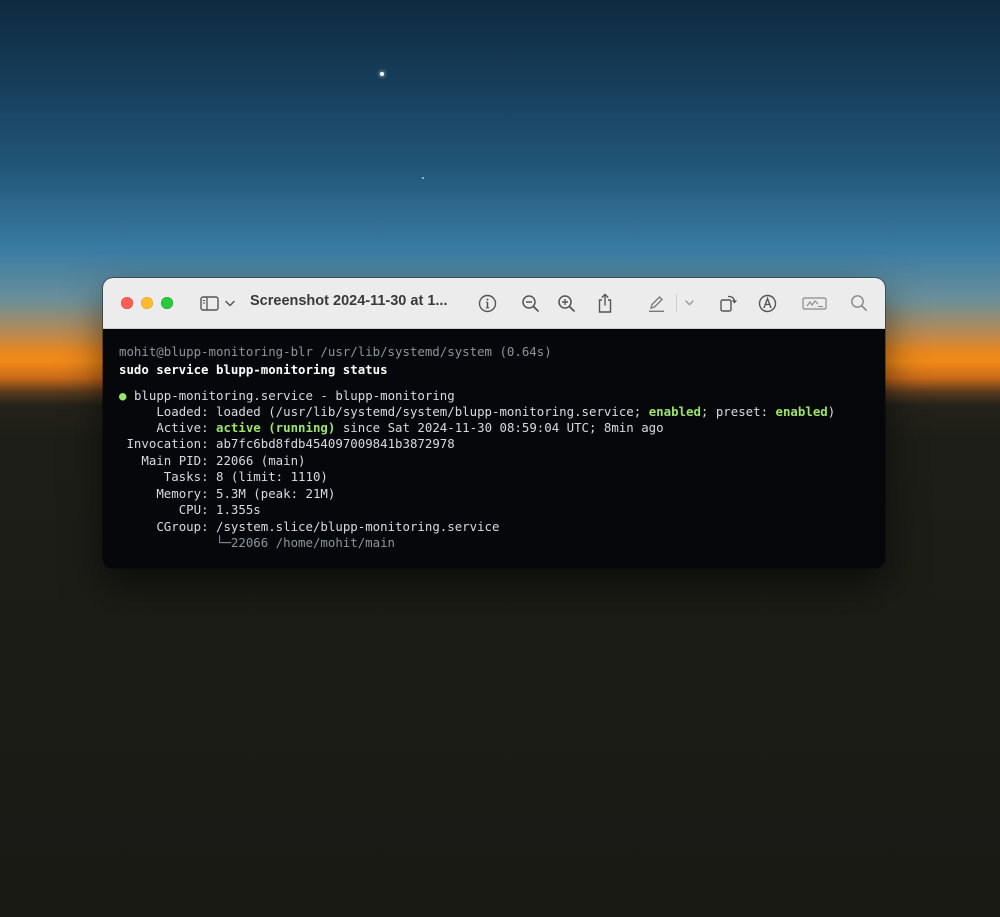 The image size is (1000, 917). What do you see at coordinates (127, 303) in the screenshot?
I see `close-button` at bounding box center [127, 303].